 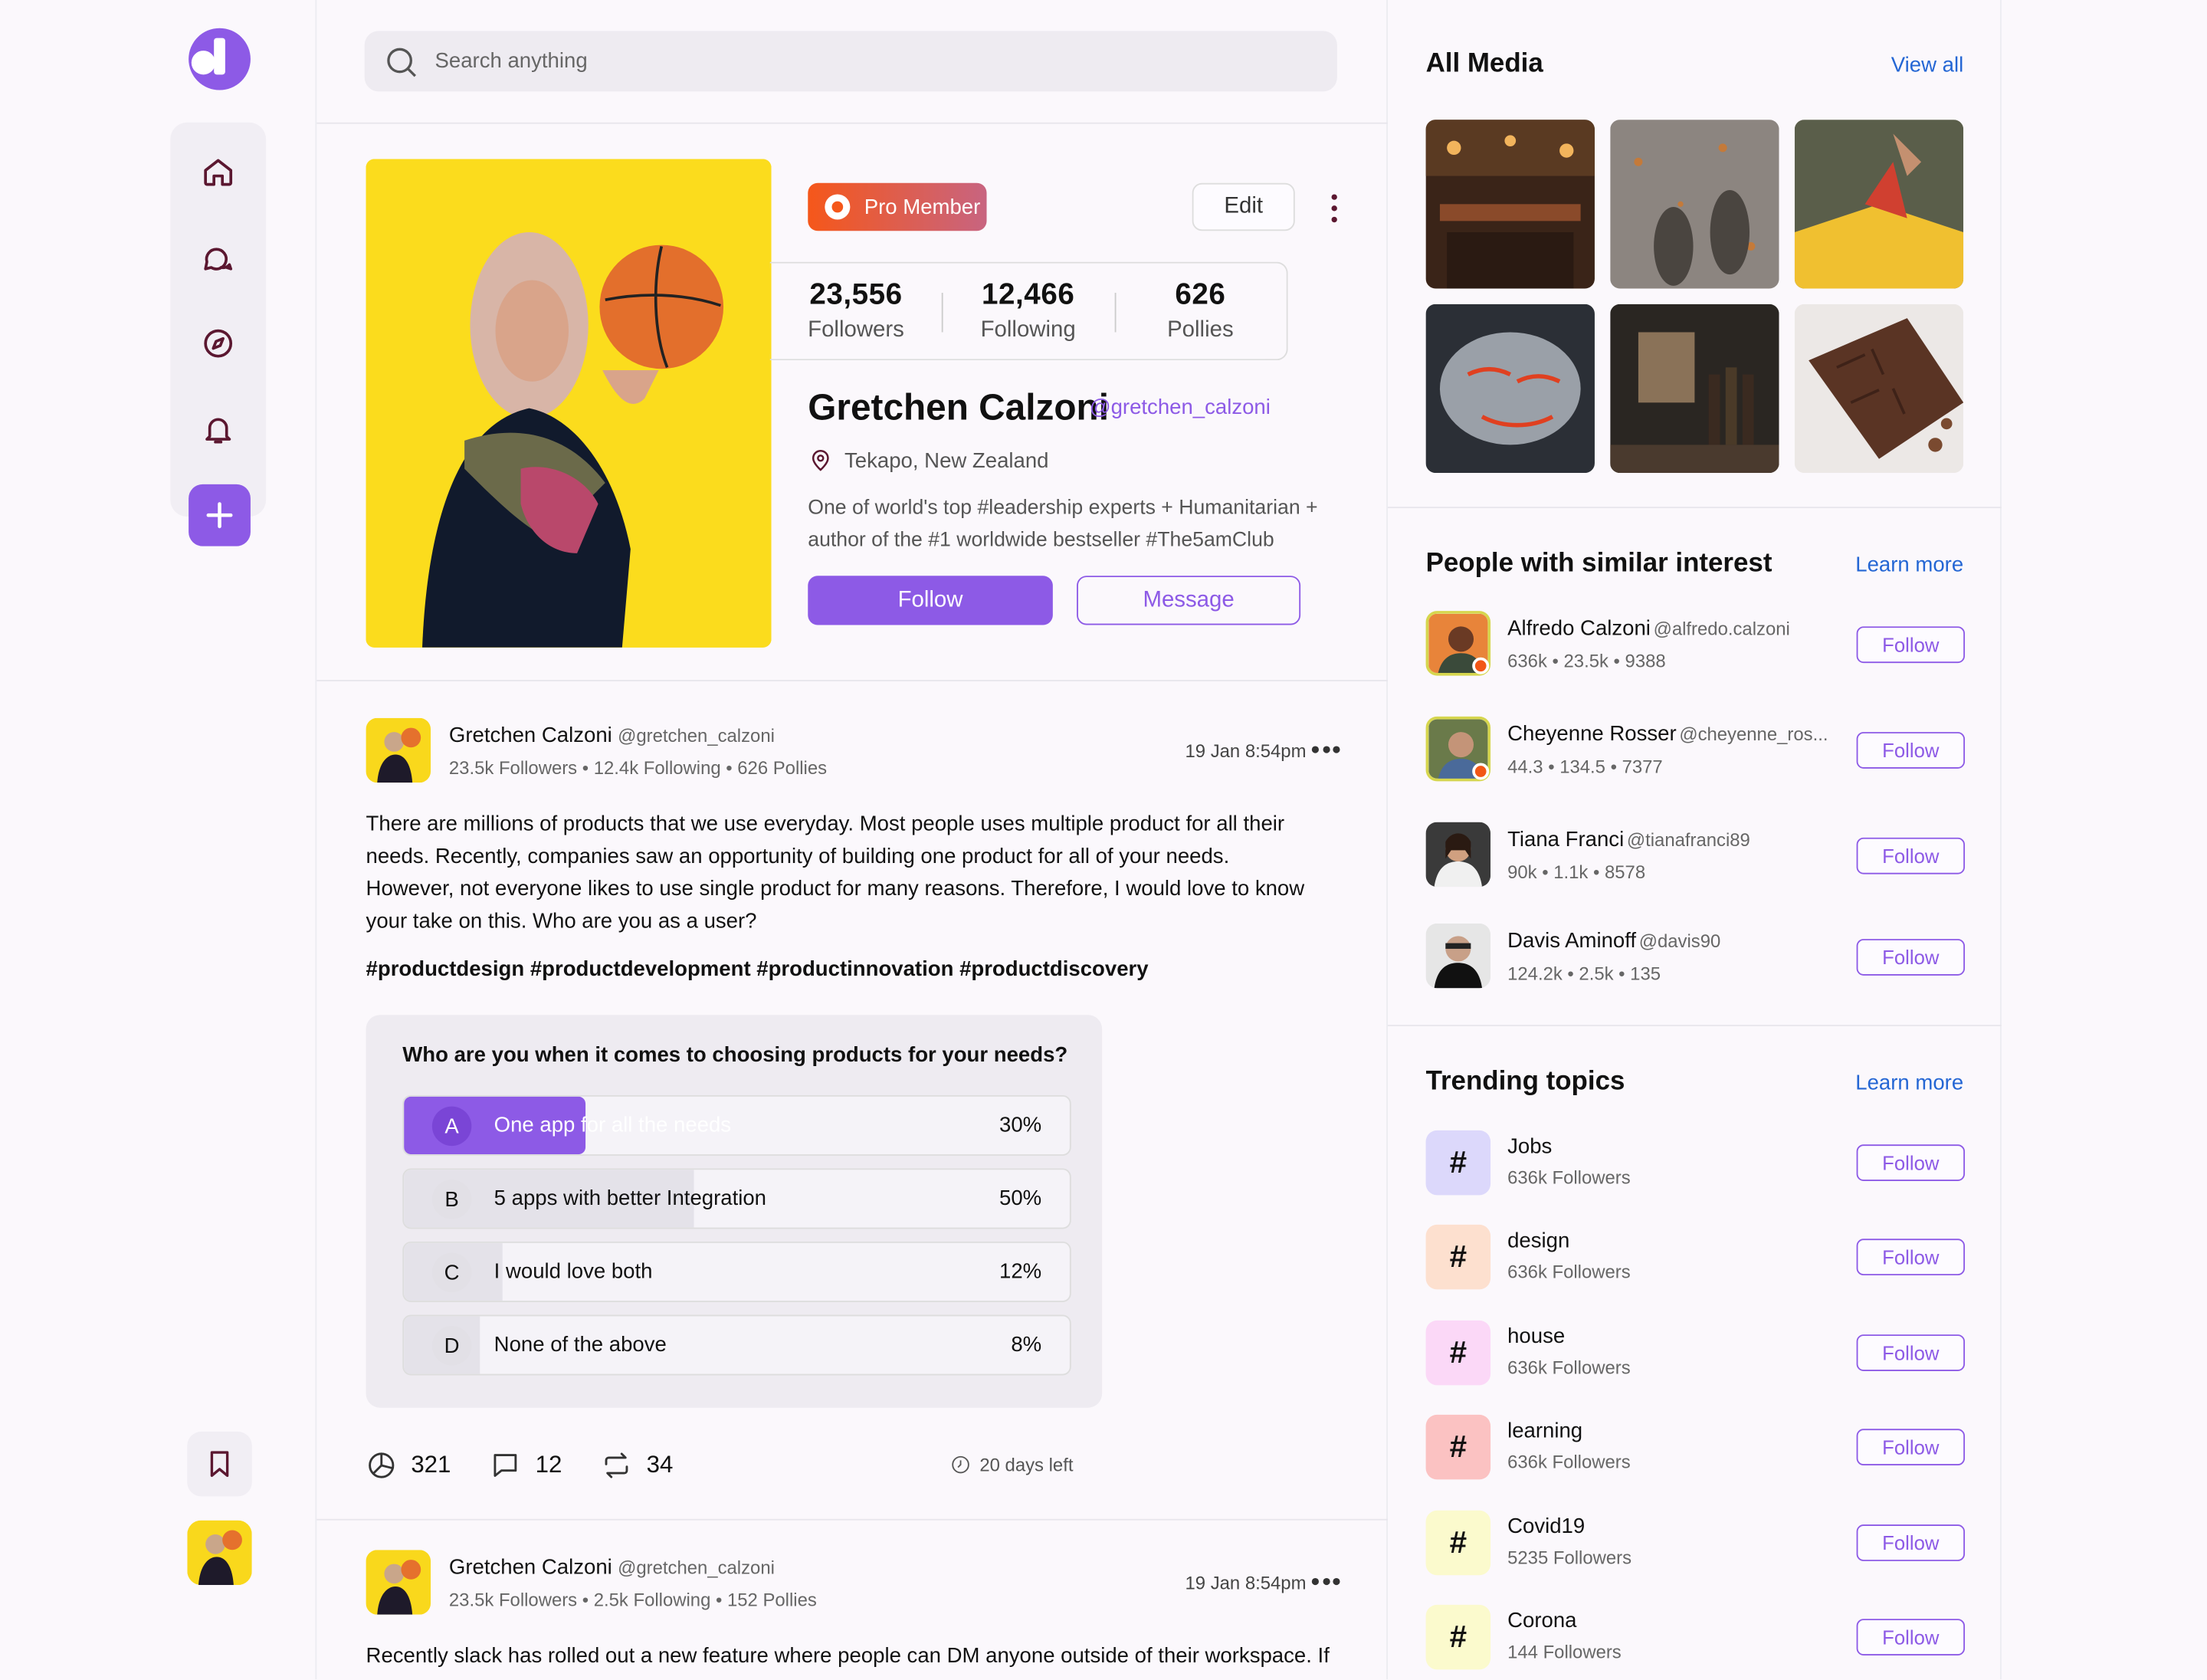 I want to click on bell-icon, so click(x=218, y=428).